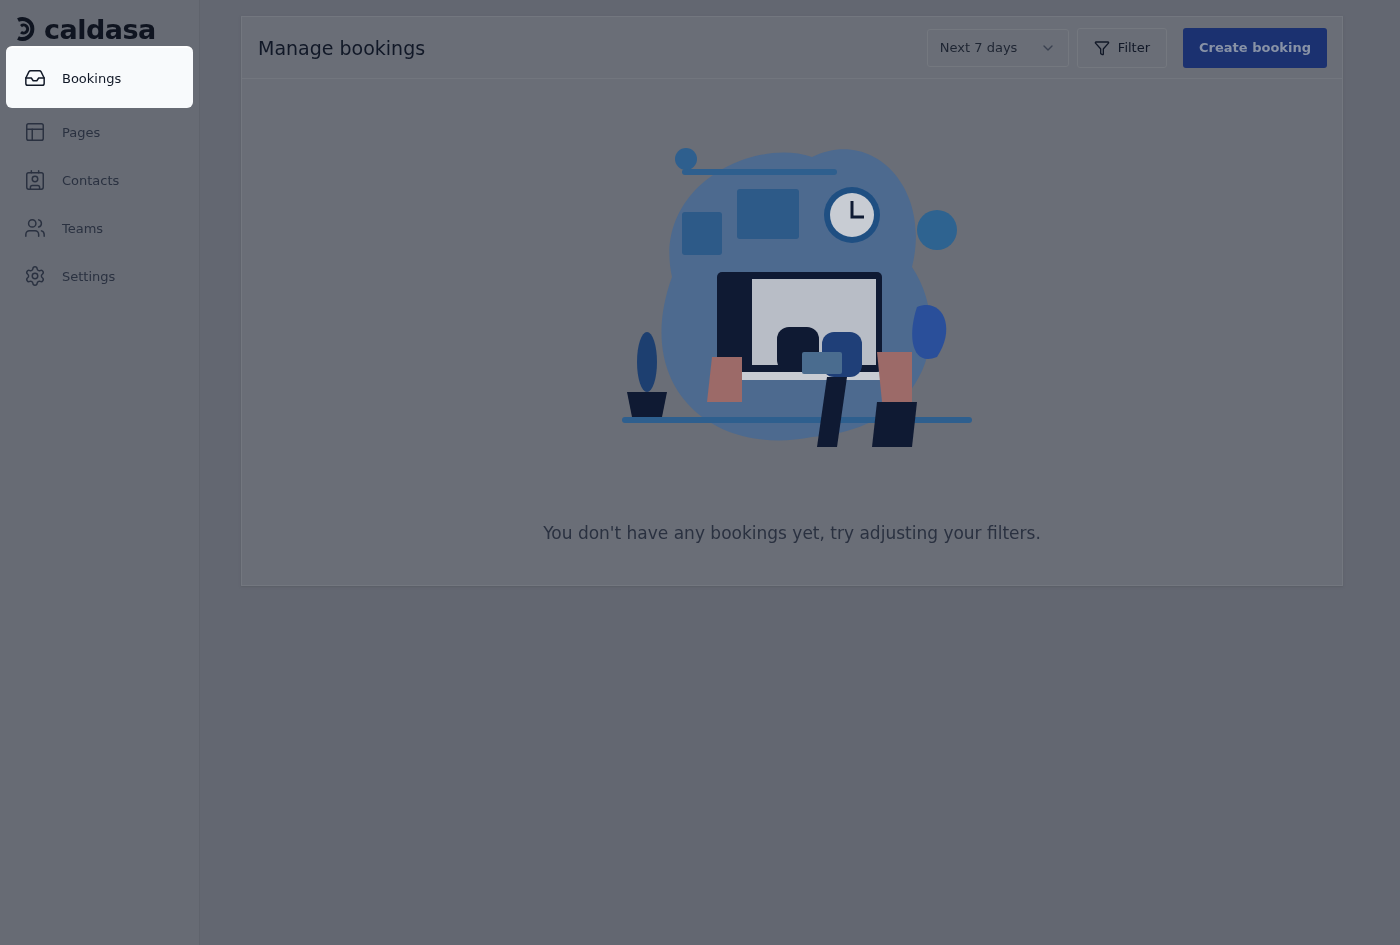 The width and height of the screenshot is (1400, 945). I want to click on sidebar-item: Bookings, so click(99, 77).